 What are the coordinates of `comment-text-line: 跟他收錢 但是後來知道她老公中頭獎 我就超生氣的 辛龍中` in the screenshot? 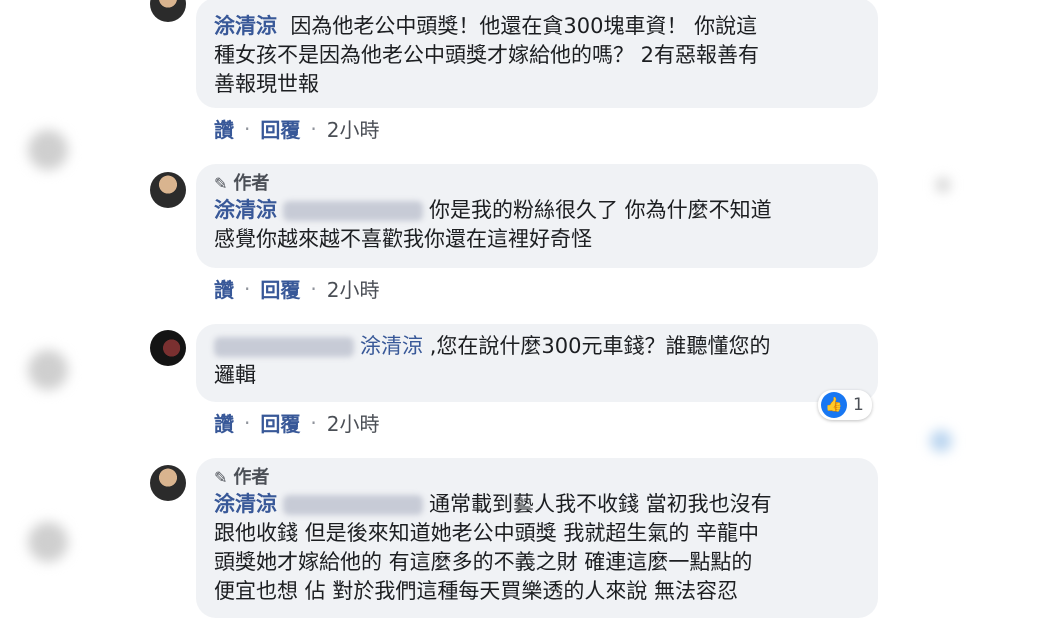 It's located at (487, 533).